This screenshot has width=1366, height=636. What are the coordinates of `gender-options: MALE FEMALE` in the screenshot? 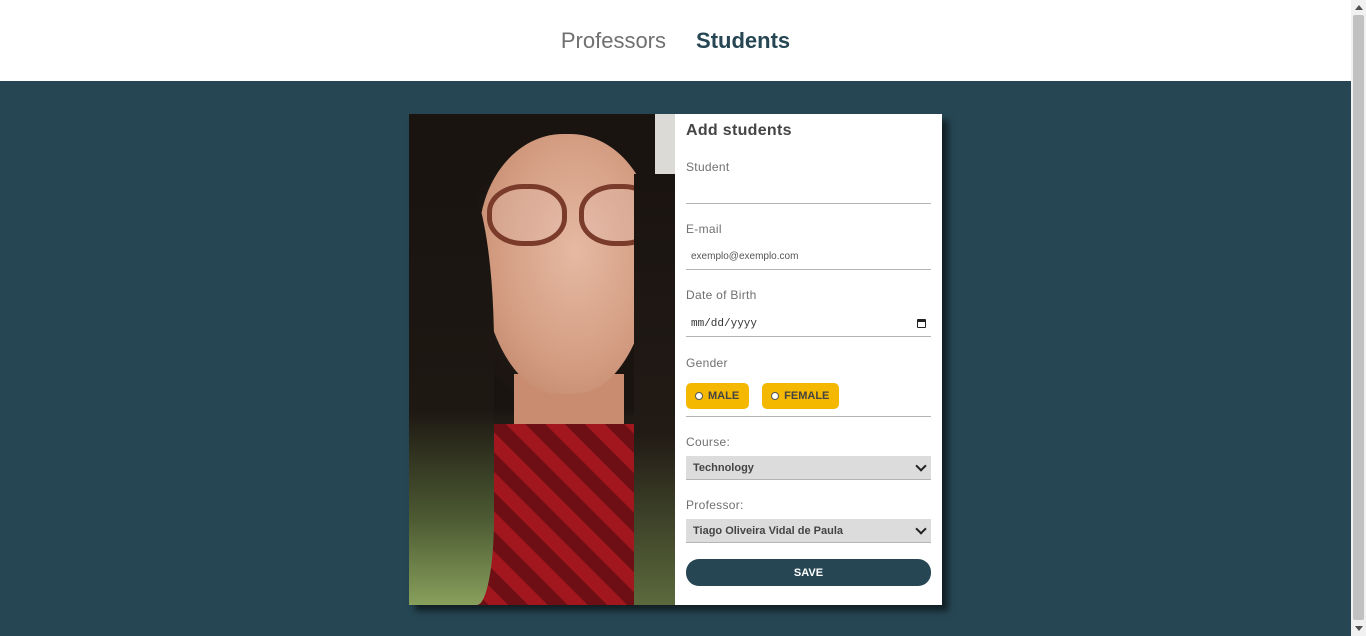 It's located at (808, 400).